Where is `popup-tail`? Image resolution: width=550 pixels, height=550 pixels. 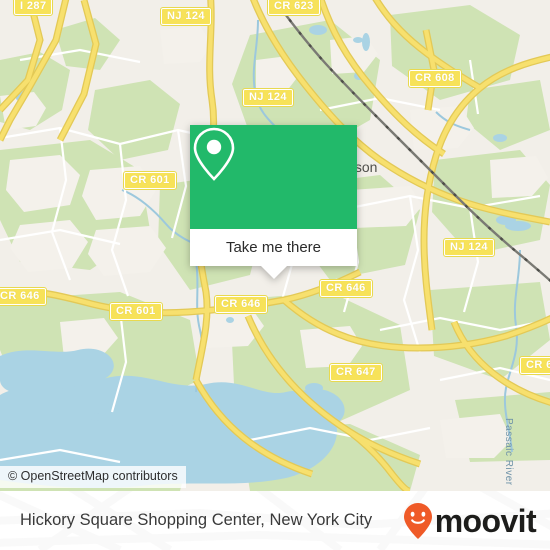 popup-tail is located at coordinates (273, 272).